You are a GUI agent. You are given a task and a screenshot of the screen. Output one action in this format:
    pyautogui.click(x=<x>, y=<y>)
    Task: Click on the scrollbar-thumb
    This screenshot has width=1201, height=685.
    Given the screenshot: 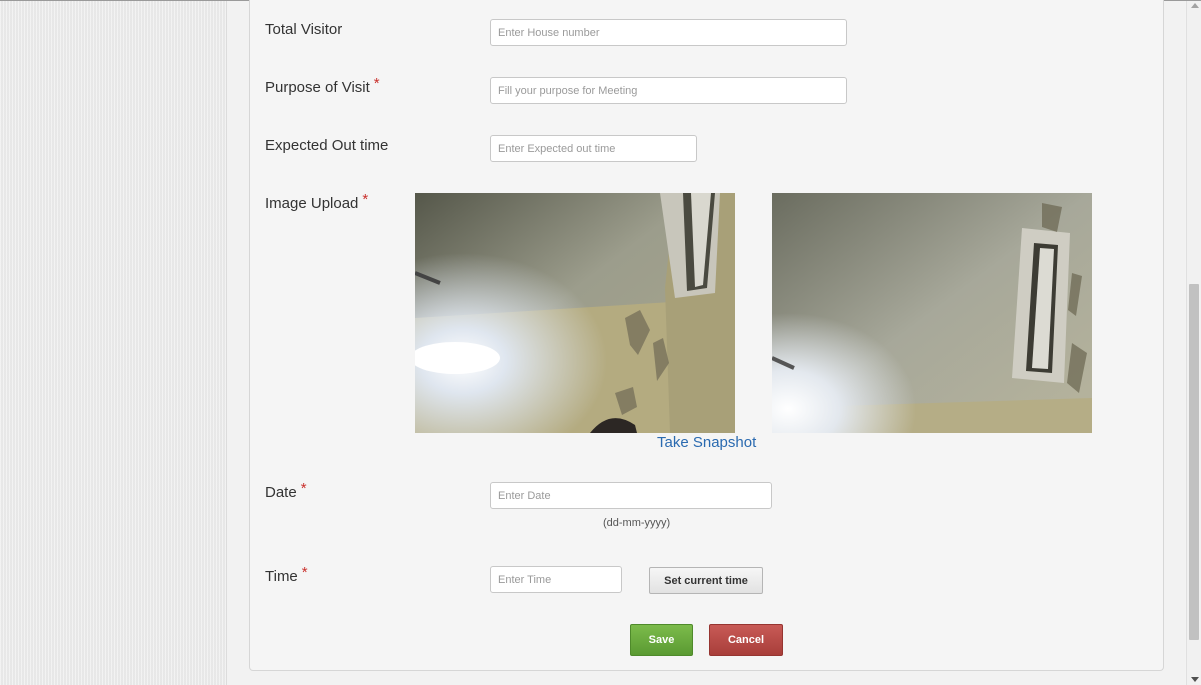 What is the action you would take?
    pyautogui.click(x=1194, y=462)
    